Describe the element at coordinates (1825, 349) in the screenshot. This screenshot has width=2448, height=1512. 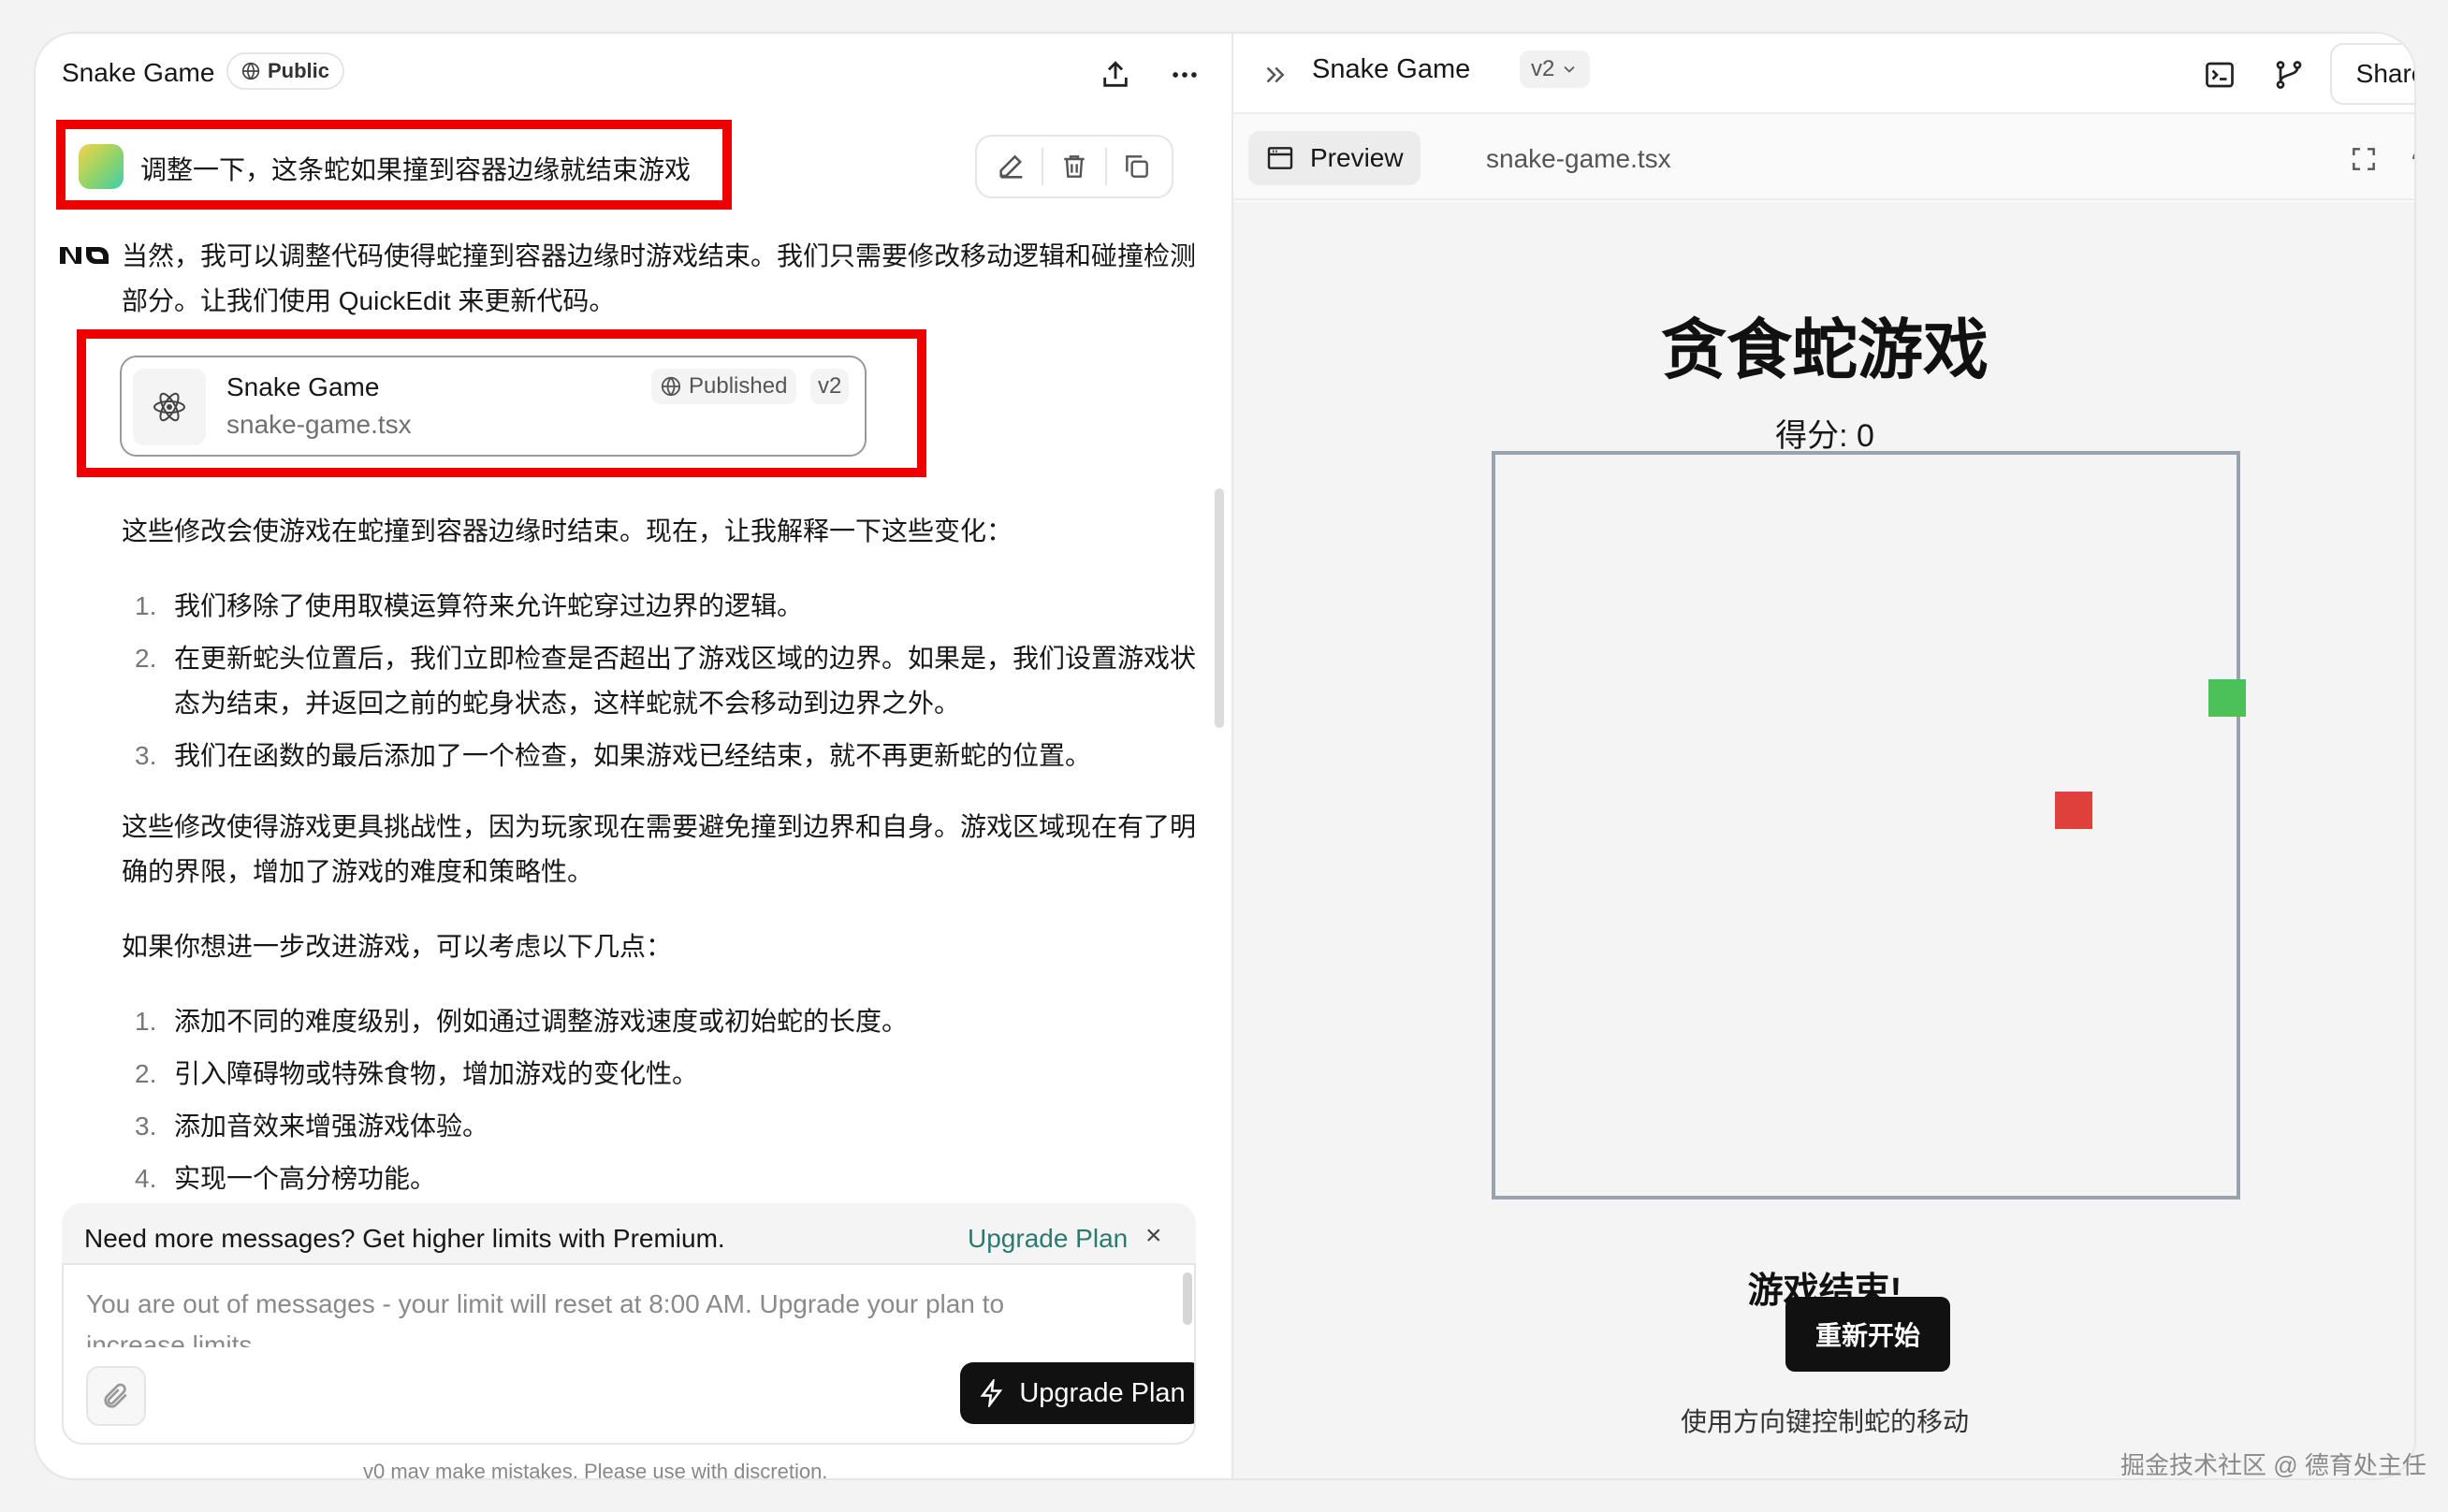
I see `game-heading: 贪食蛇游戏` at that location.